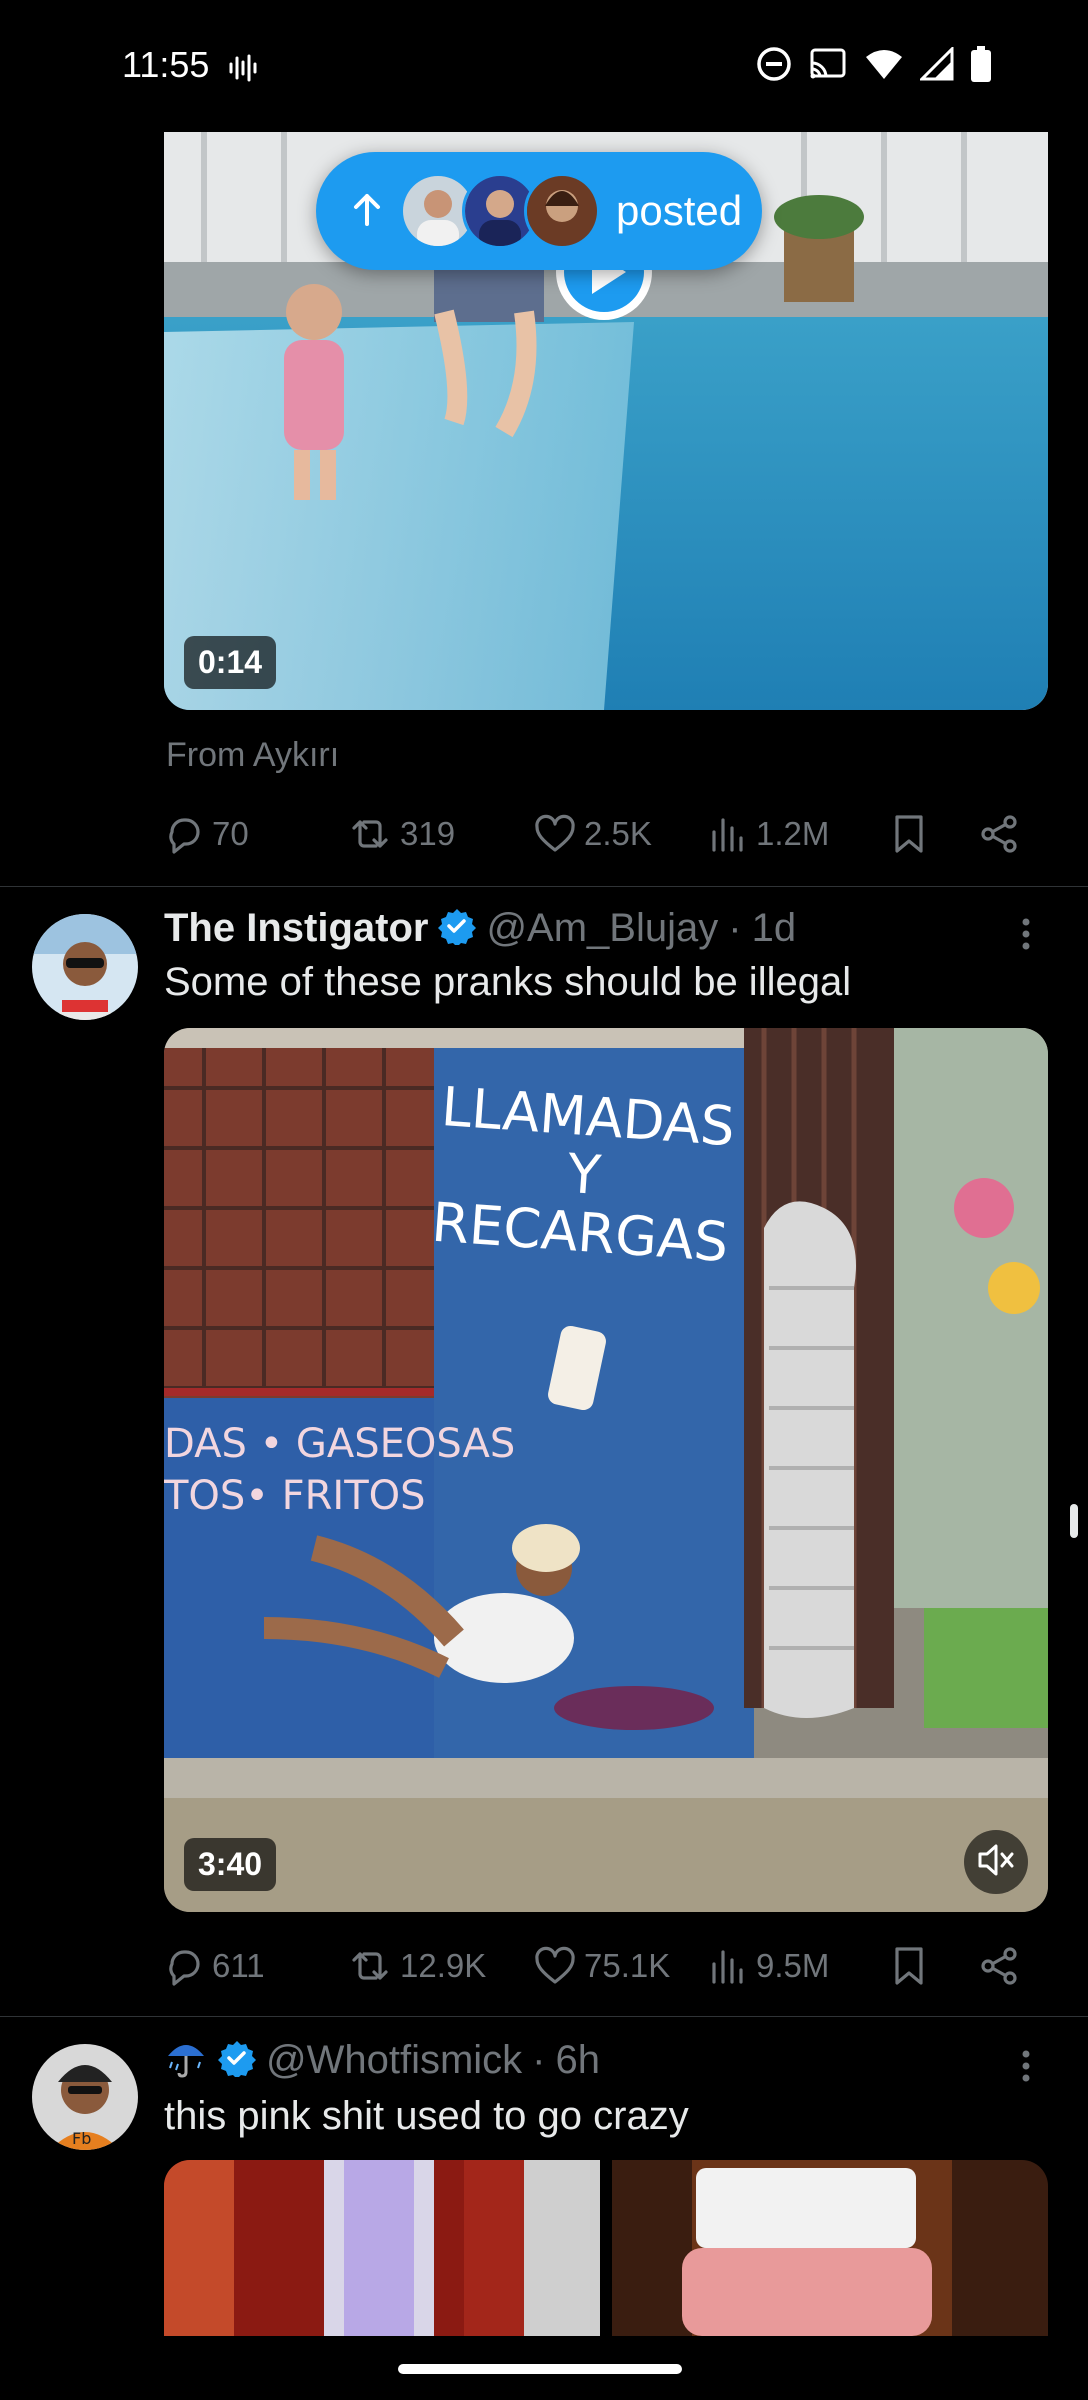 The height and width of the screenshot is (2400, 1088). I want to click on views-count: 9.5M, so click(793, 1965).